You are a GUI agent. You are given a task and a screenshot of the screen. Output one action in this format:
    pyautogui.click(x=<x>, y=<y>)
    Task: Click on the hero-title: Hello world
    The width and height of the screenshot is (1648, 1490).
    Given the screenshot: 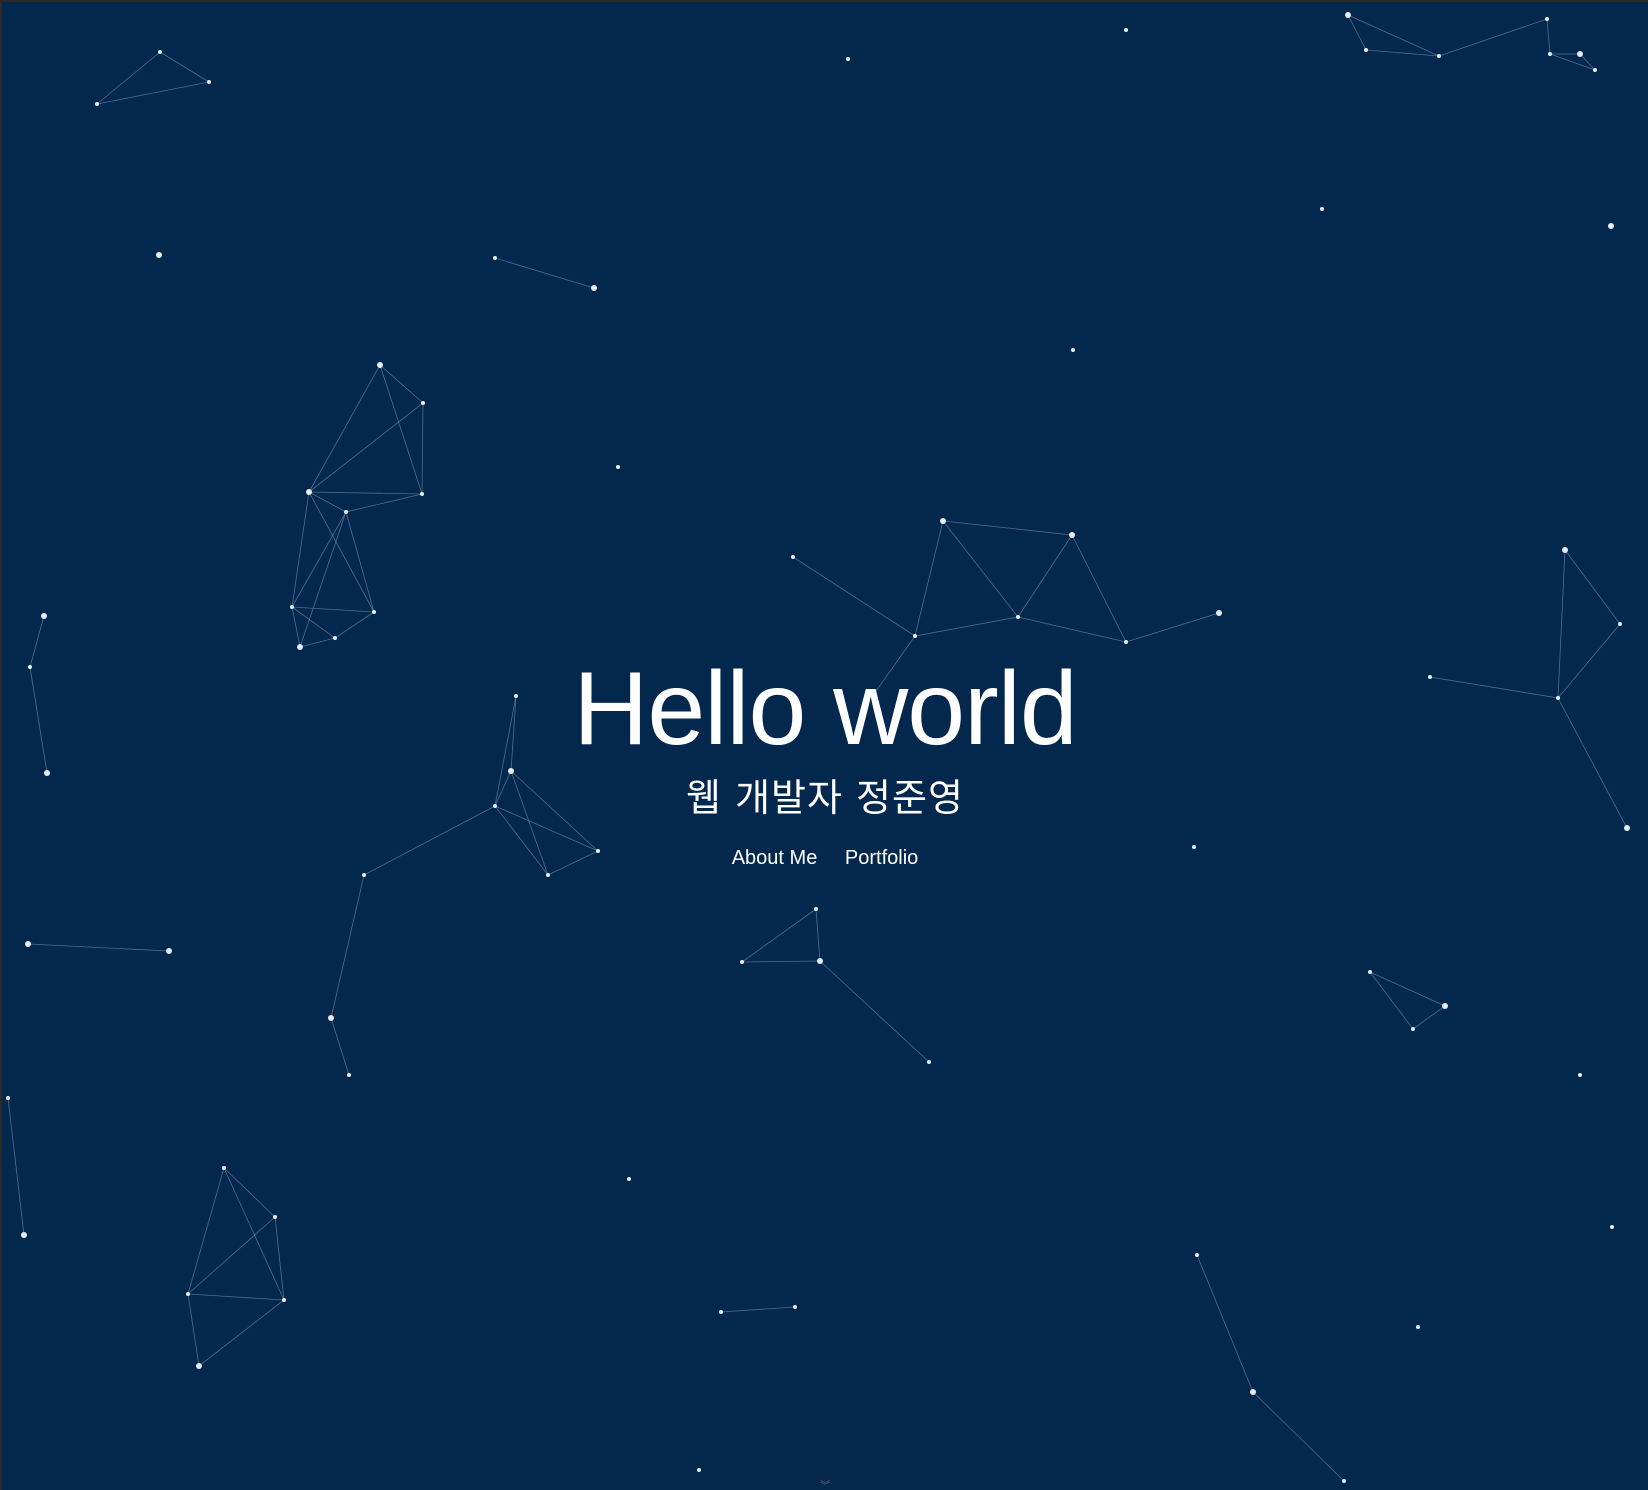 What is the action you would take?
    pyautogui.click(x=825, y=709)
    